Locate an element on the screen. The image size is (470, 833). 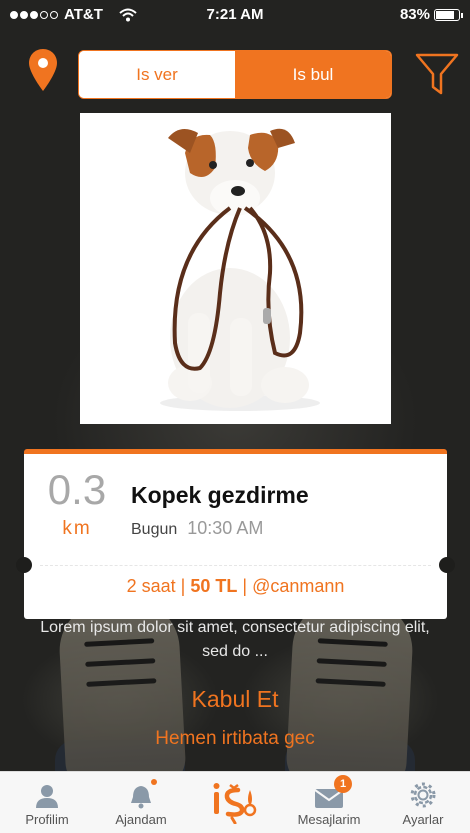
battery-icon is located at coordinates (448, 14).